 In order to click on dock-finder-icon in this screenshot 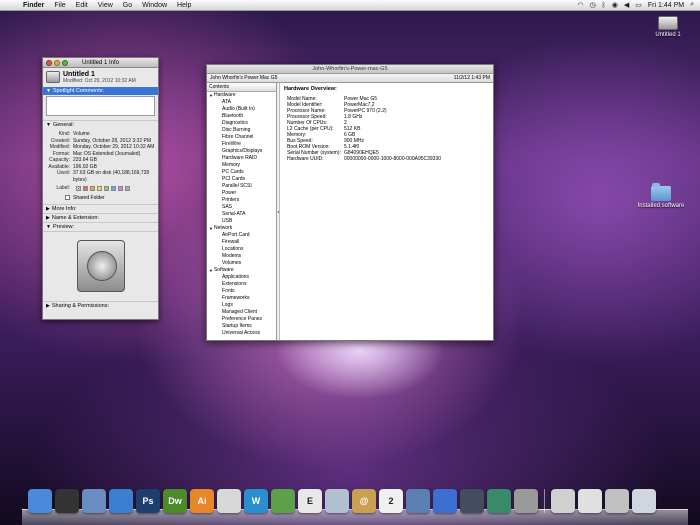, I will do `click(40, 501)`.